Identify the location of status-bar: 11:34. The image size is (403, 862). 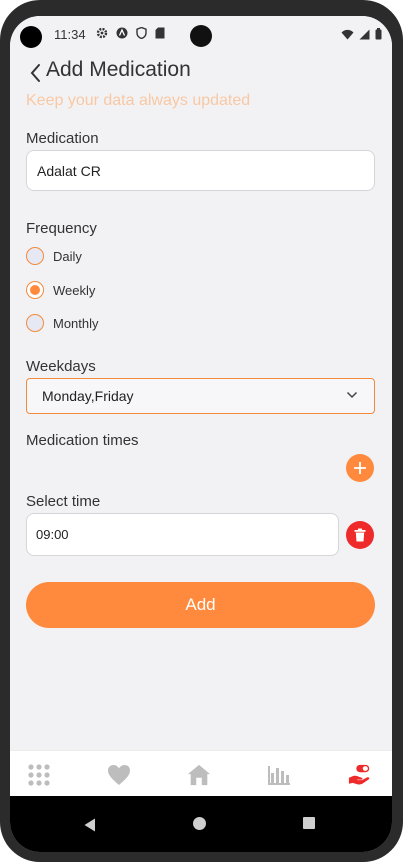
(201, 34).